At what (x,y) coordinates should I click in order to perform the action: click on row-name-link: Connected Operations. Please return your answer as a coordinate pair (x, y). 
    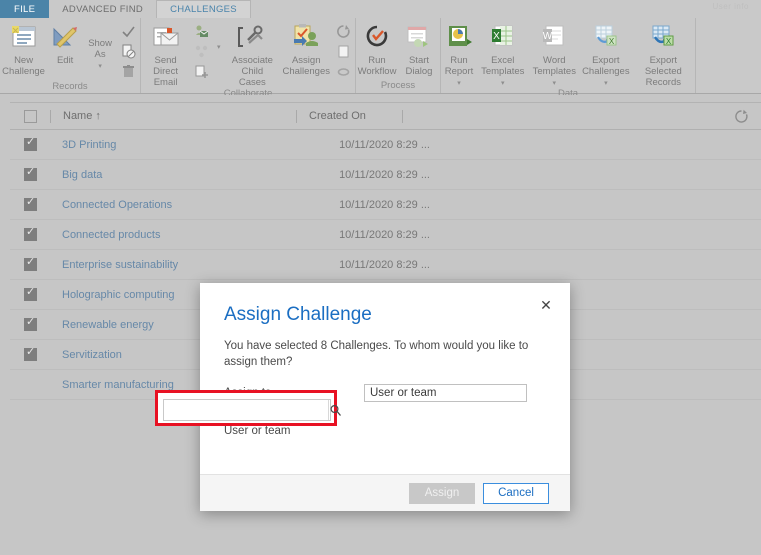
    Looking at the image, I should click on (172, 205).